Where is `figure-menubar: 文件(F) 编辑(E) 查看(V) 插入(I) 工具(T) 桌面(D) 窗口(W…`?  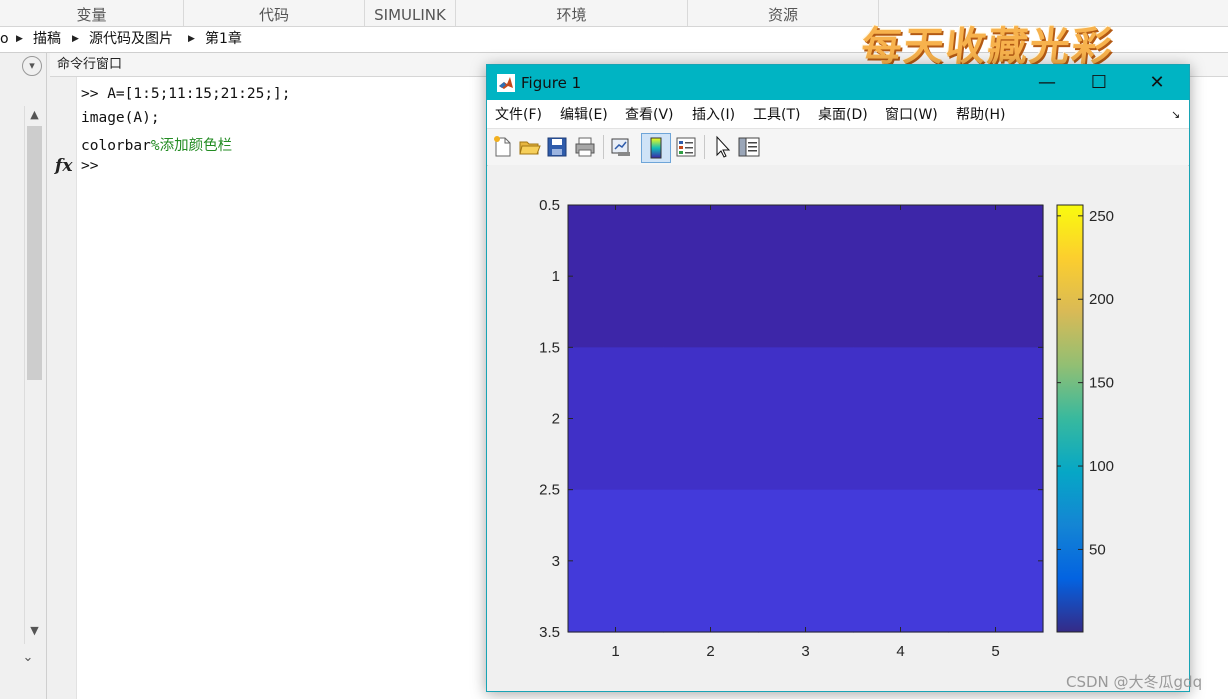 figure-menubar: 文件(F) 编辑(E) 查看(V) 插入(I) 工具(T) 桌面(D) 窗口(W… is located at coordinates (838, 114).